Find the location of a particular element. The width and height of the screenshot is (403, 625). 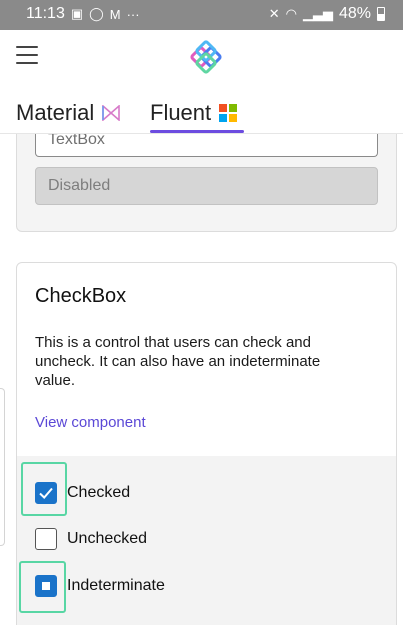

textbox-card: TextBox Disabled is located at coordinates (206, 183).